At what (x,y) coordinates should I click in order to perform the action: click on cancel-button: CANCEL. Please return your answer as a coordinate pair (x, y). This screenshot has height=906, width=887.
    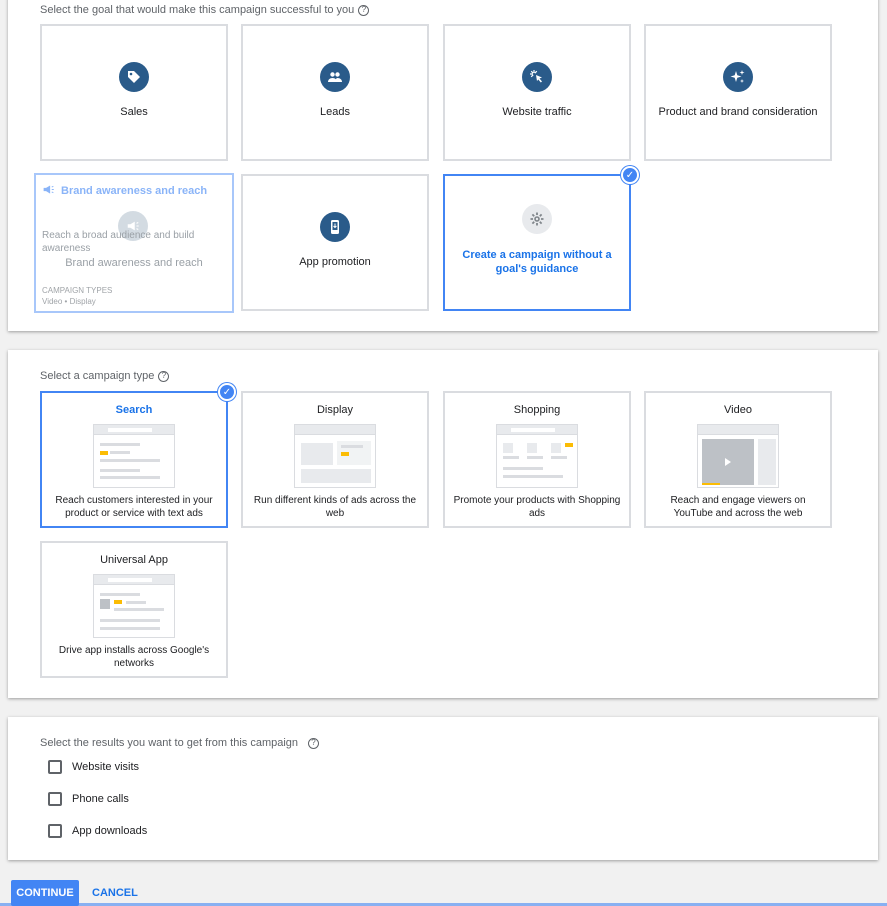
    Looking at the image, I should click on (115, 893).